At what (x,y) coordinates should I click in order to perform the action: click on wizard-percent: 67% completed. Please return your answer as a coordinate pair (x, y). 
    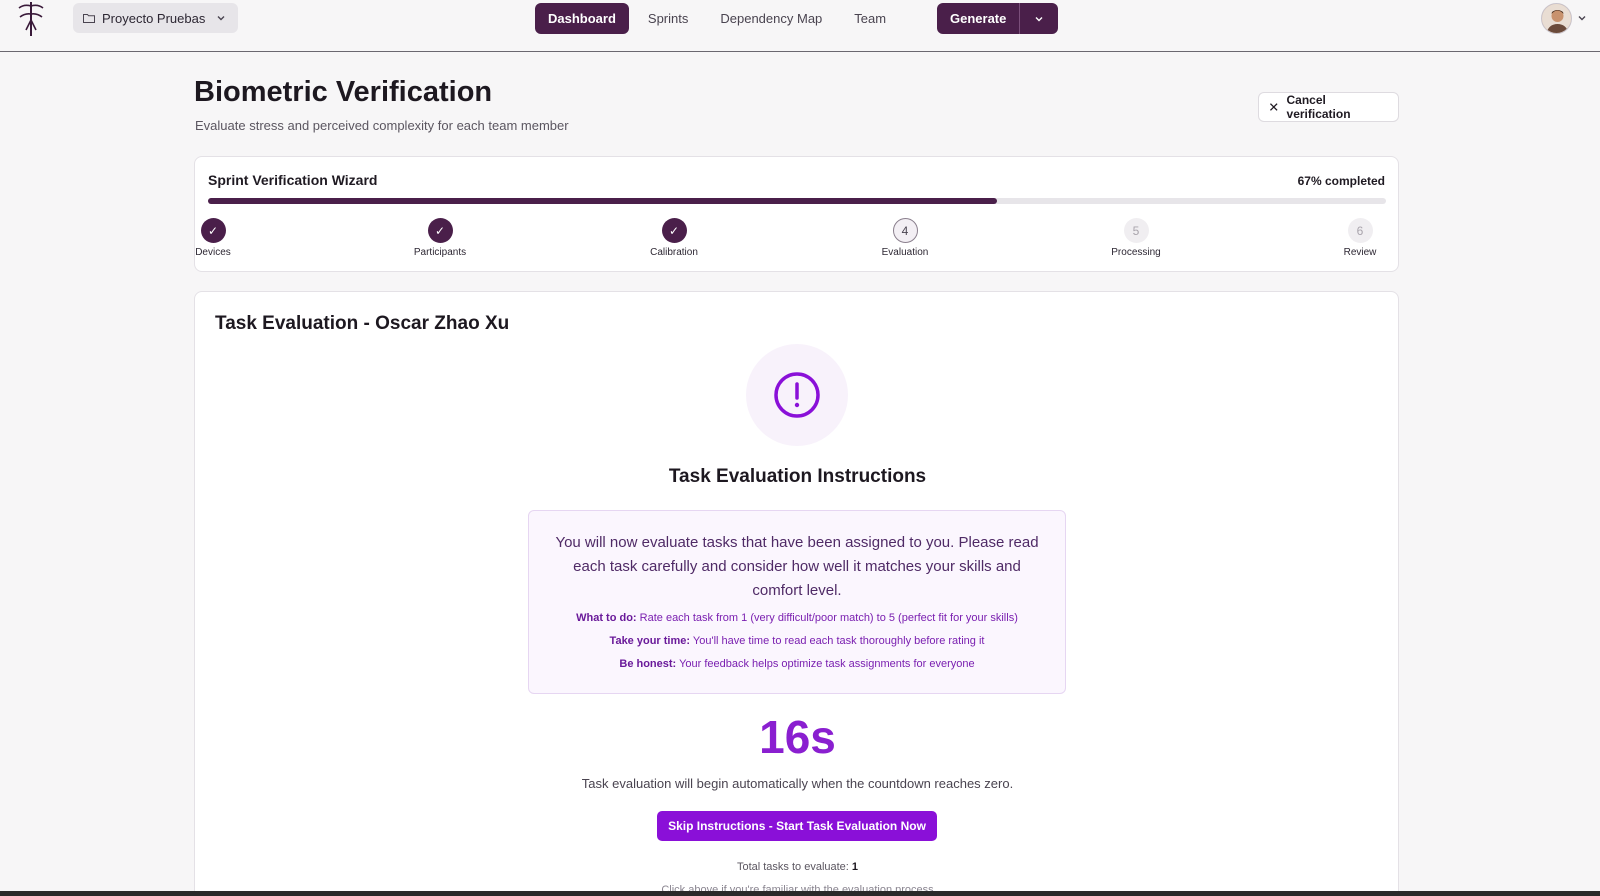
    Looking at the image, I should click on (1341, 181).